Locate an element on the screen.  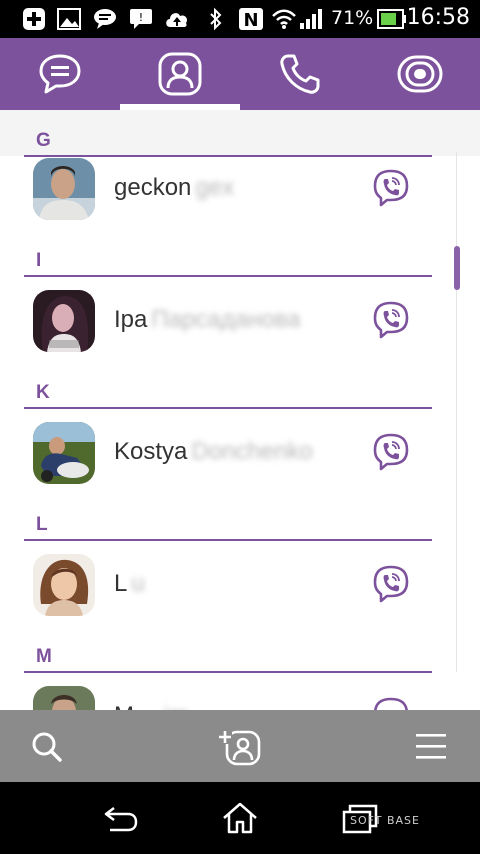
clock: 16:58 is located at coordinates (438, 17).